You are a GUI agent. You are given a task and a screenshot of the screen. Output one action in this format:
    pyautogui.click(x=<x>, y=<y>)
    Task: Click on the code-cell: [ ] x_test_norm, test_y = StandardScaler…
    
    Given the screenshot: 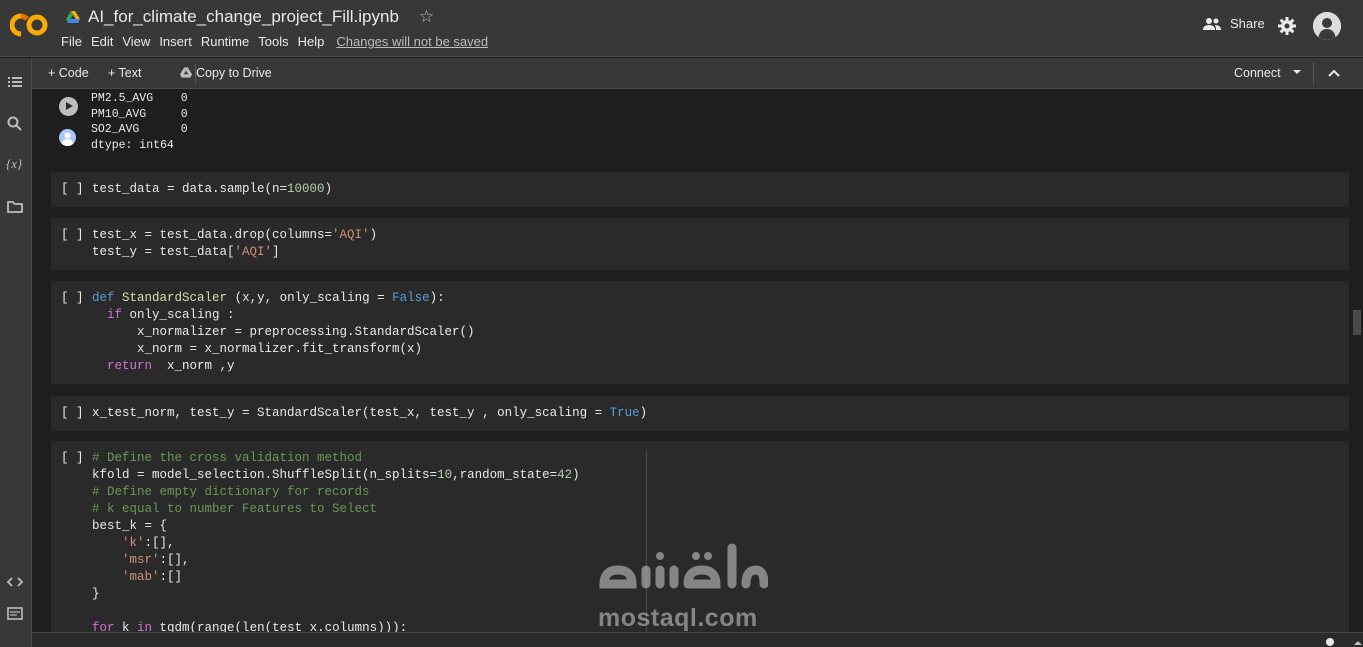 What is the action you would take?
    pyautogui.click(x=700, y=413)
    